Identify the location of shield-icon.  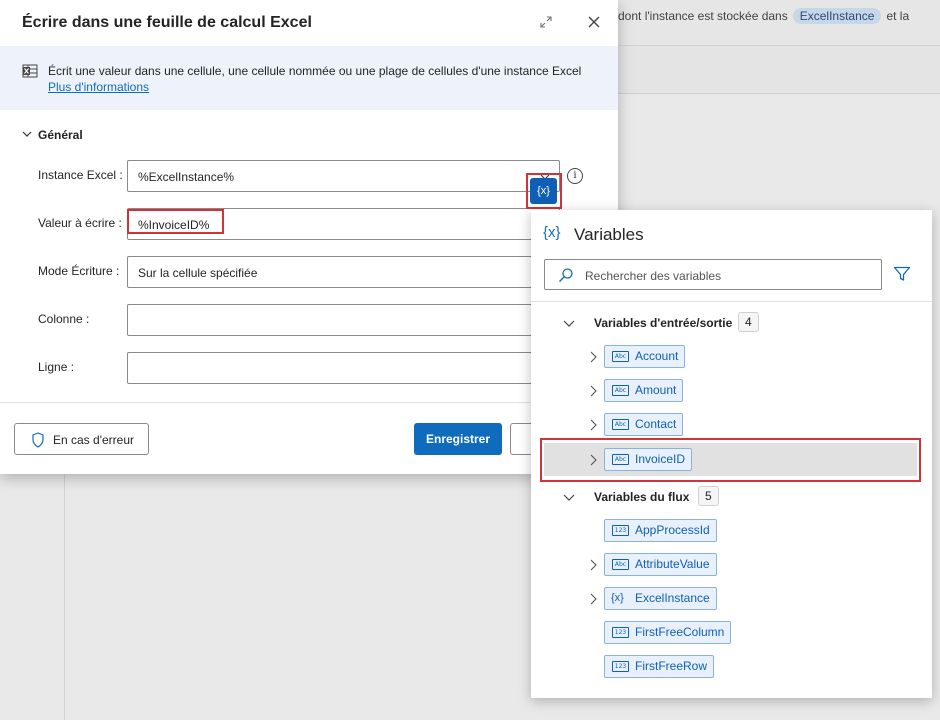
(38, 440).